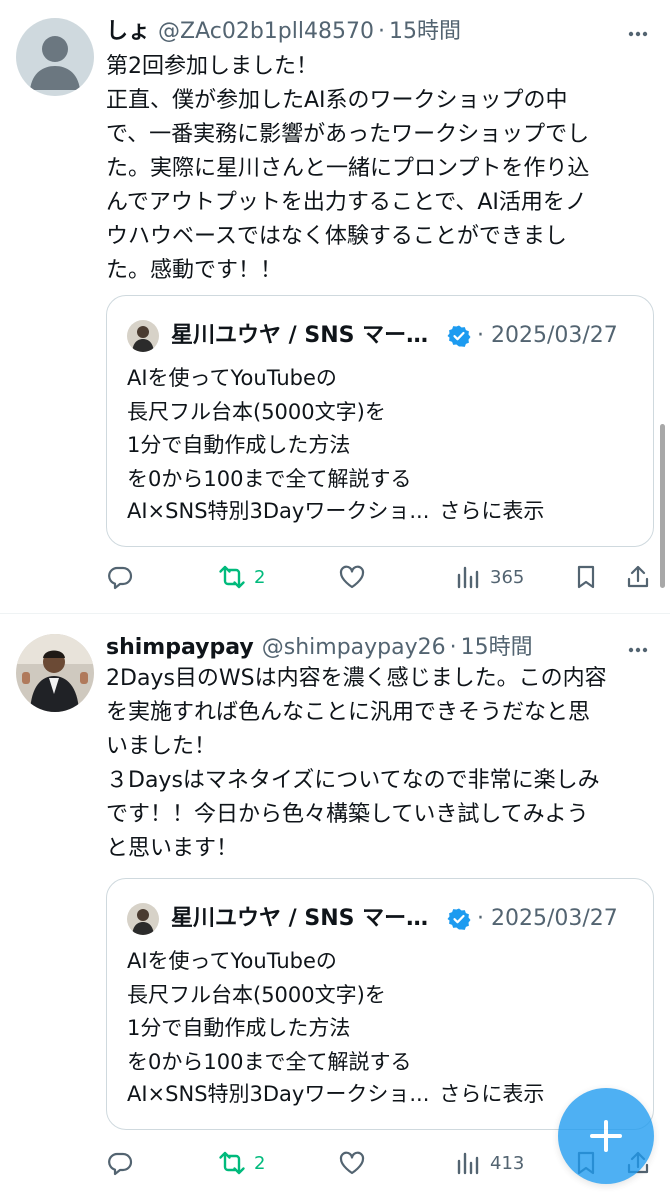  Describe the element at coordinates (489, 577) in the screenshot. I see `views-button: 365` at that location.